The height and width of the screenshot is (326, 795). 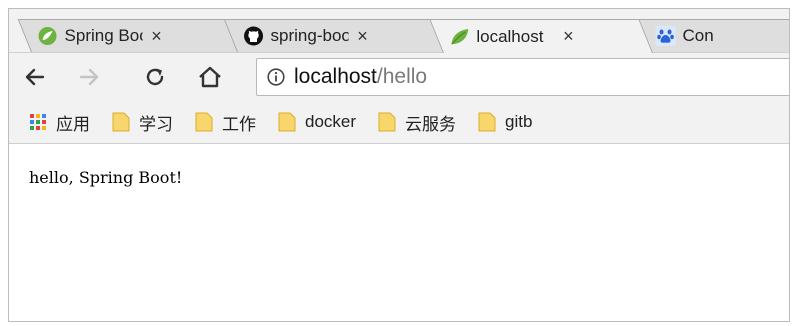 What do you see at coordinates (276, 77) in the screenshot?
I see `info-icon` at bounding box center [276, 77].